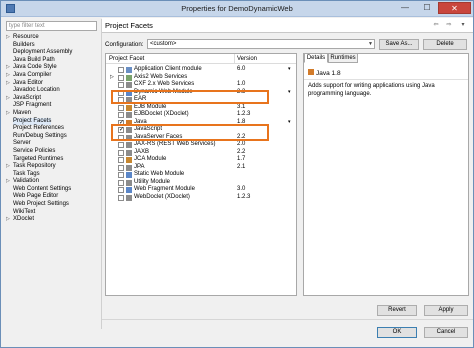 The height and width of the screenshot is (348, 474). I want to click on filter-input: type filter text, so click(51, 26).